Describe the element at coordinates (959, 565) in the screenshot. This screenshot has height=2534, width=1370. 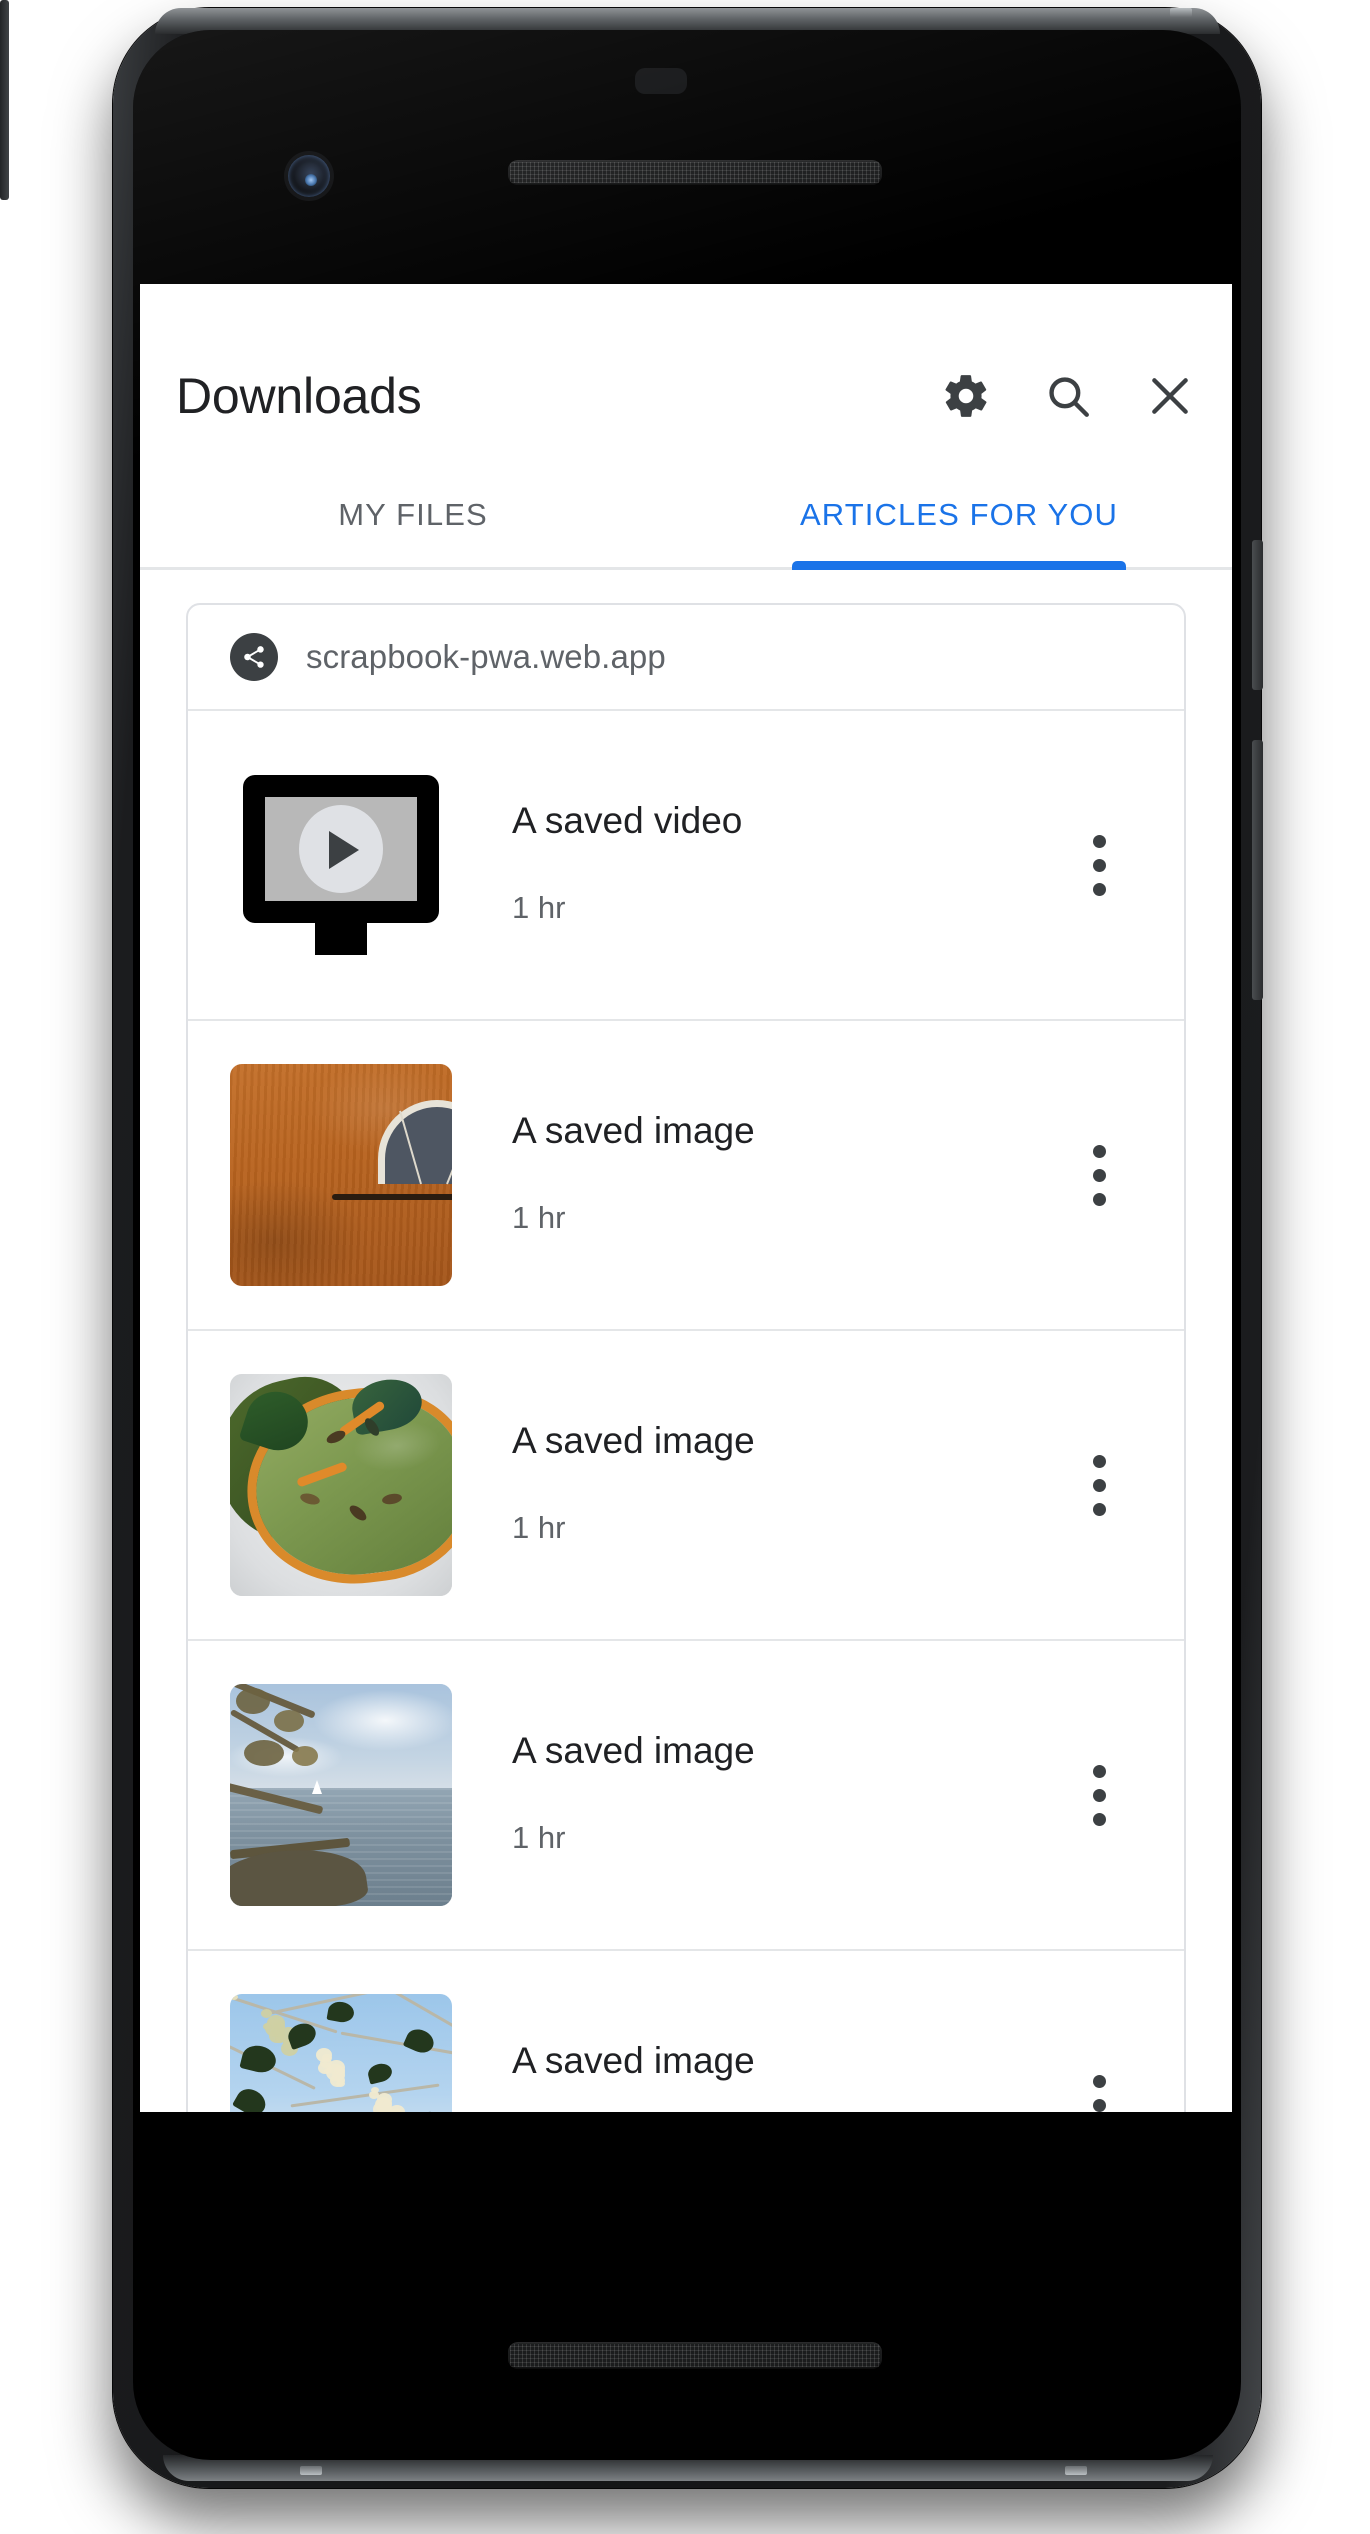
I see `tab-active-indicator` at that location.